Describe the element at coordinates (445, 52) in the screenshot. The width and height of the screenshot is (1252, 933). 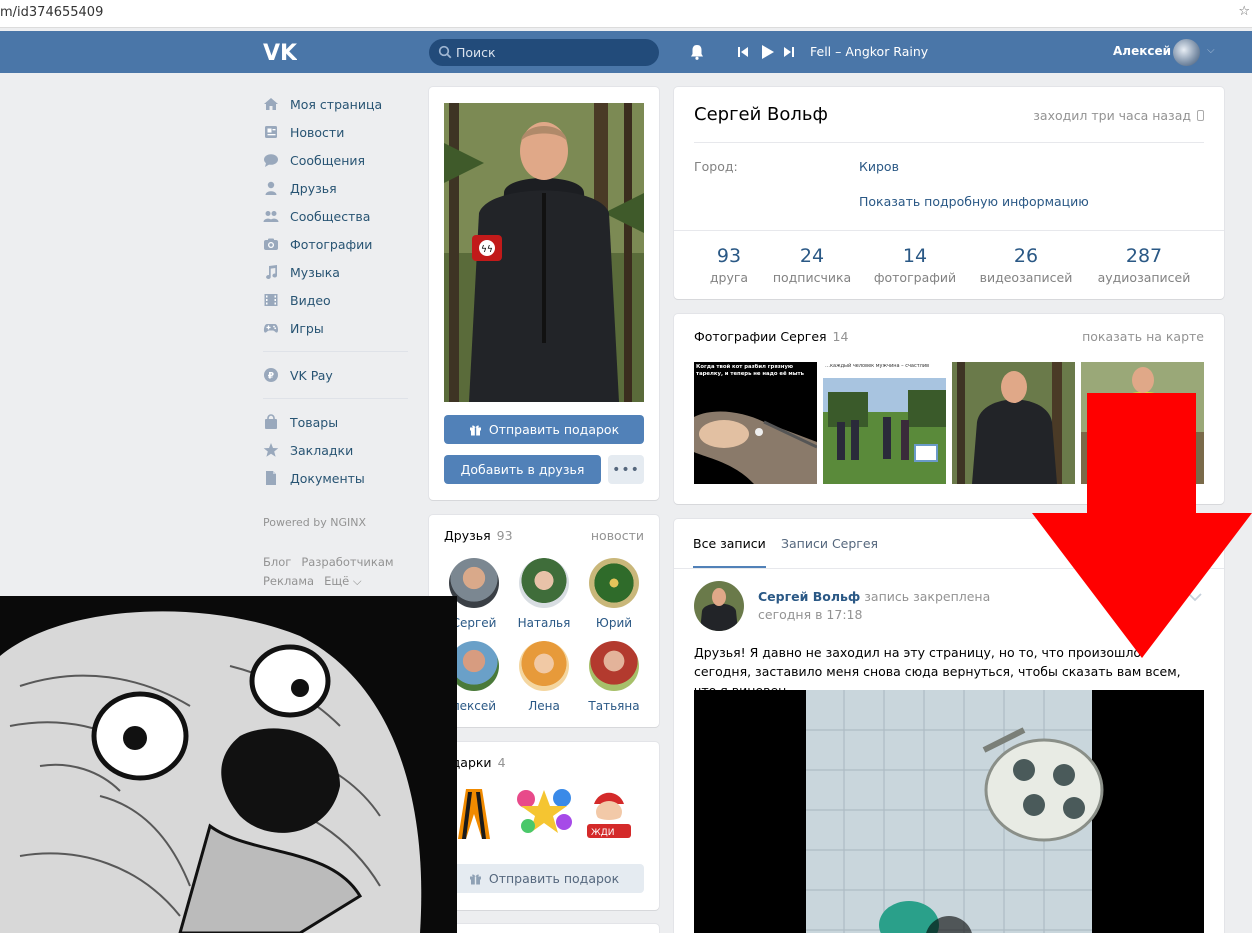
I see `search-icon` at that location.